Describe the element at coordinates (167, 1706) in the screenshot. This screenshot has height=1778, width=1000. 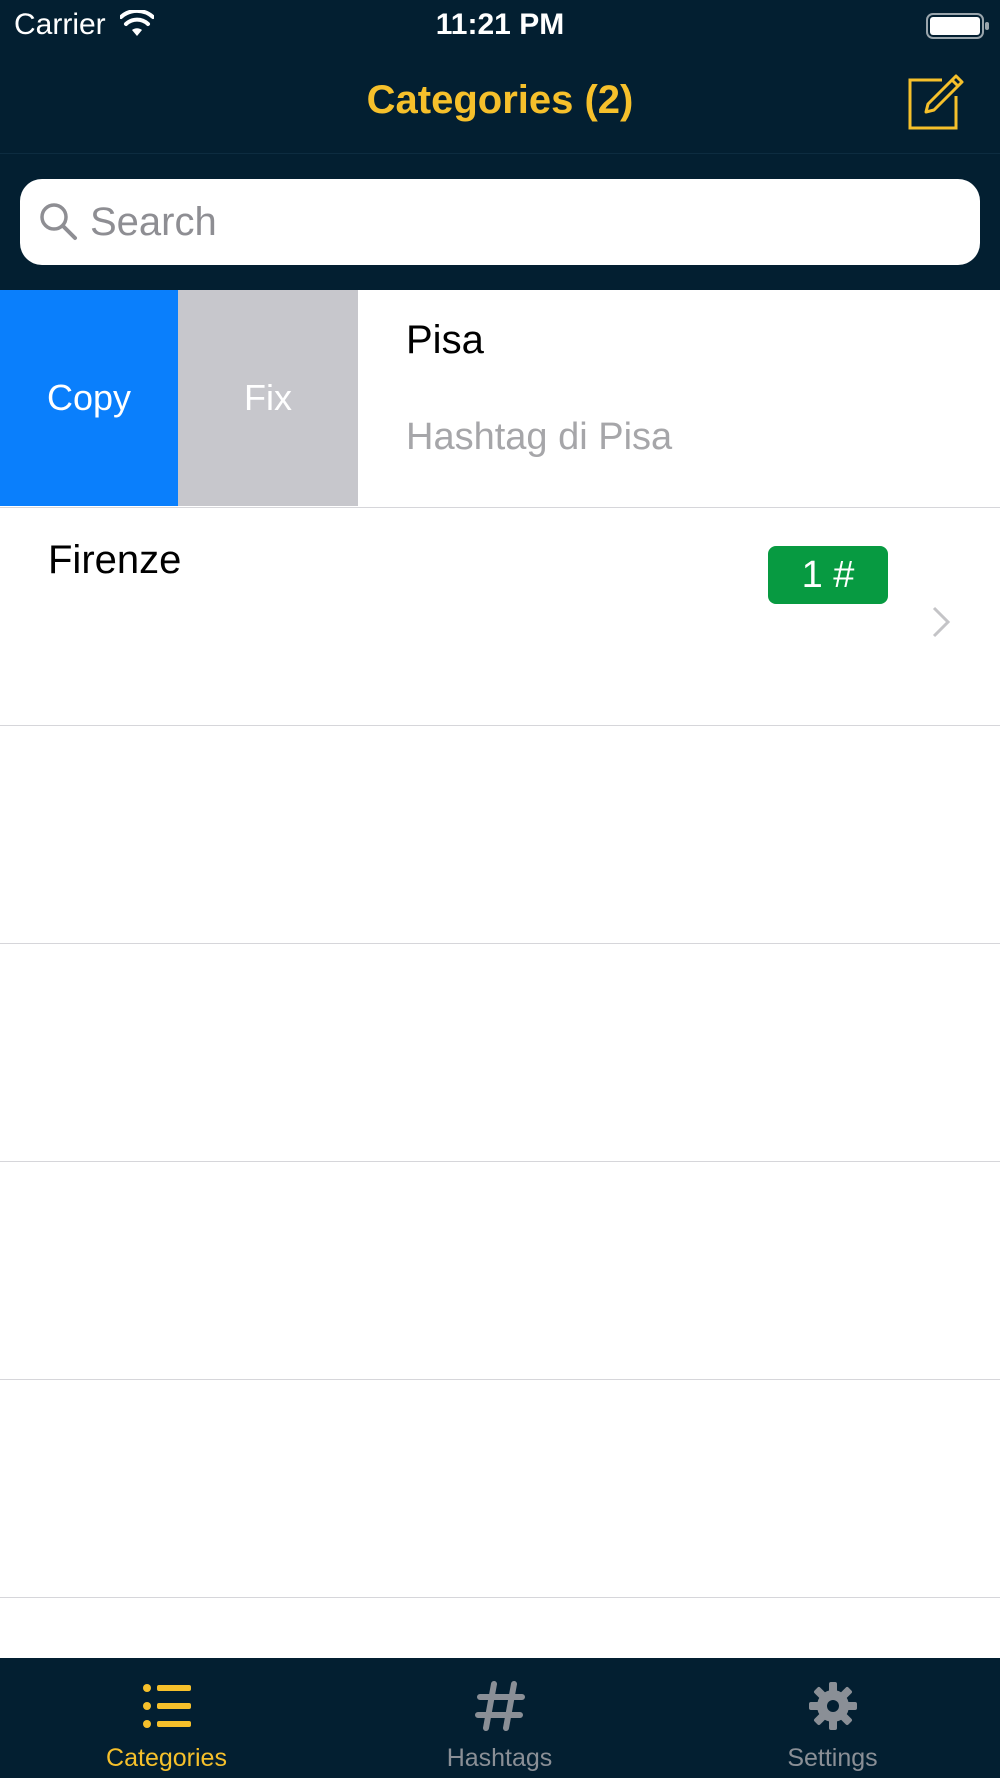
I see `list-icon` at that location.